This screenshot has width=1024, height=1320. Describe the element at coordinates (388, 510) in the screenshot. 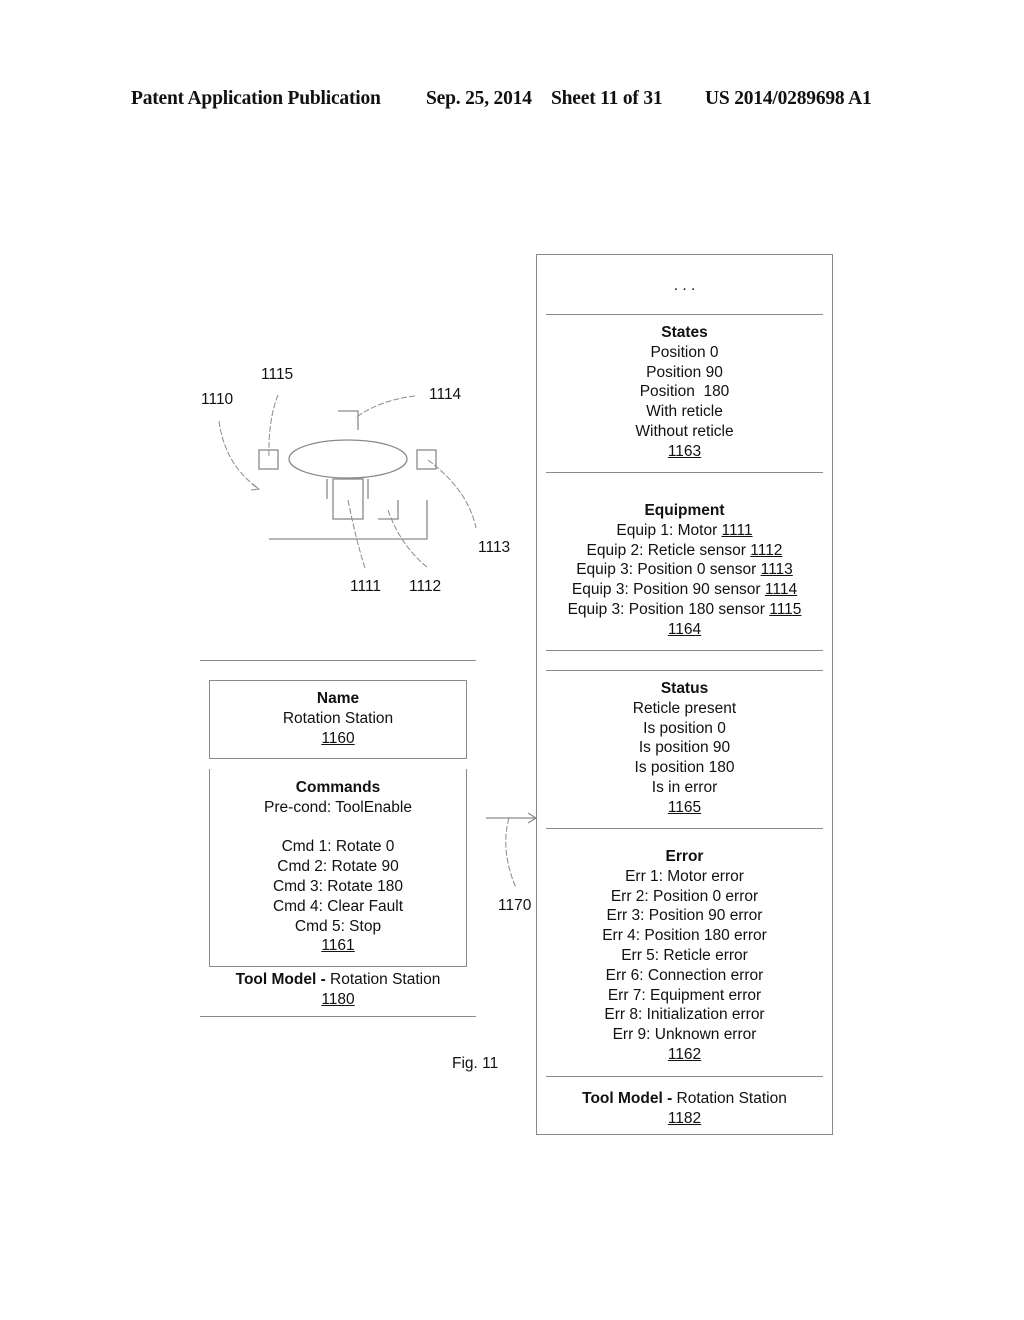

I see `reticle-sensor-shape` at that location.